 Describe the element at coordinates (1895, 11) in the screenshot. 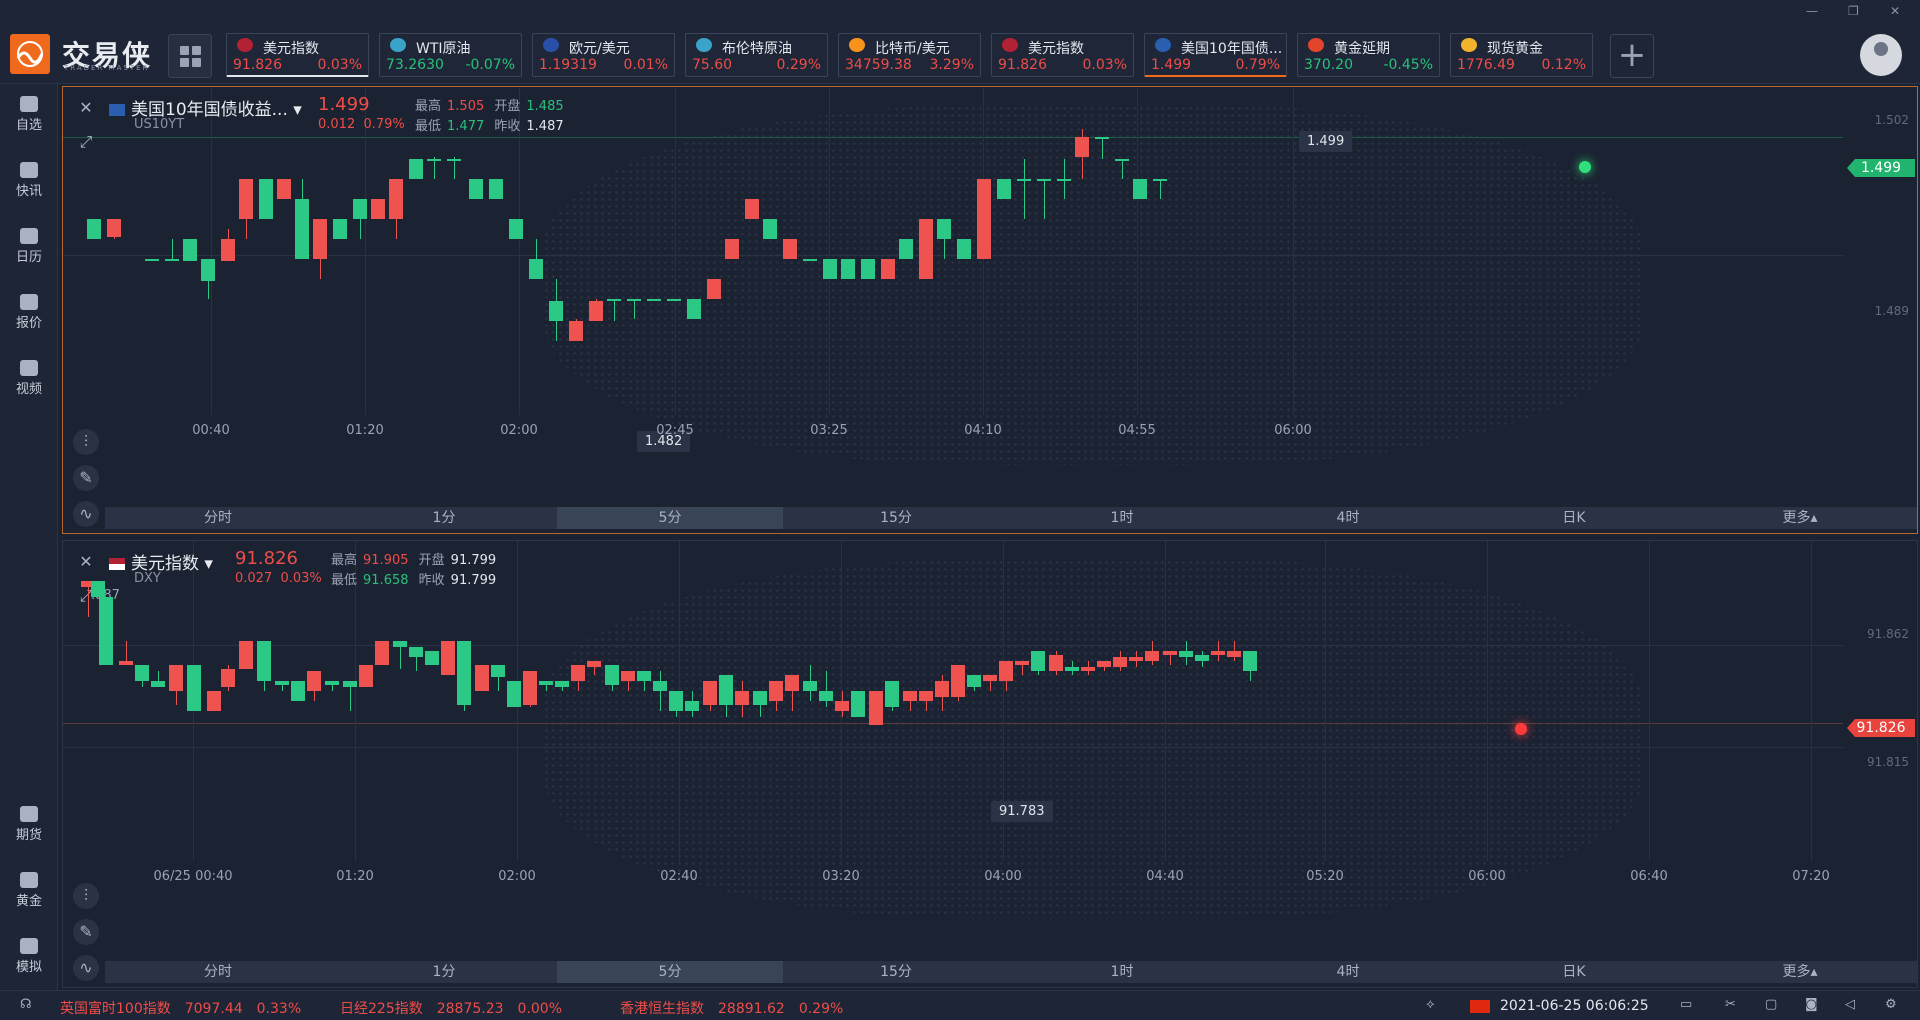

I see `close-window-button: ✕` at that location.